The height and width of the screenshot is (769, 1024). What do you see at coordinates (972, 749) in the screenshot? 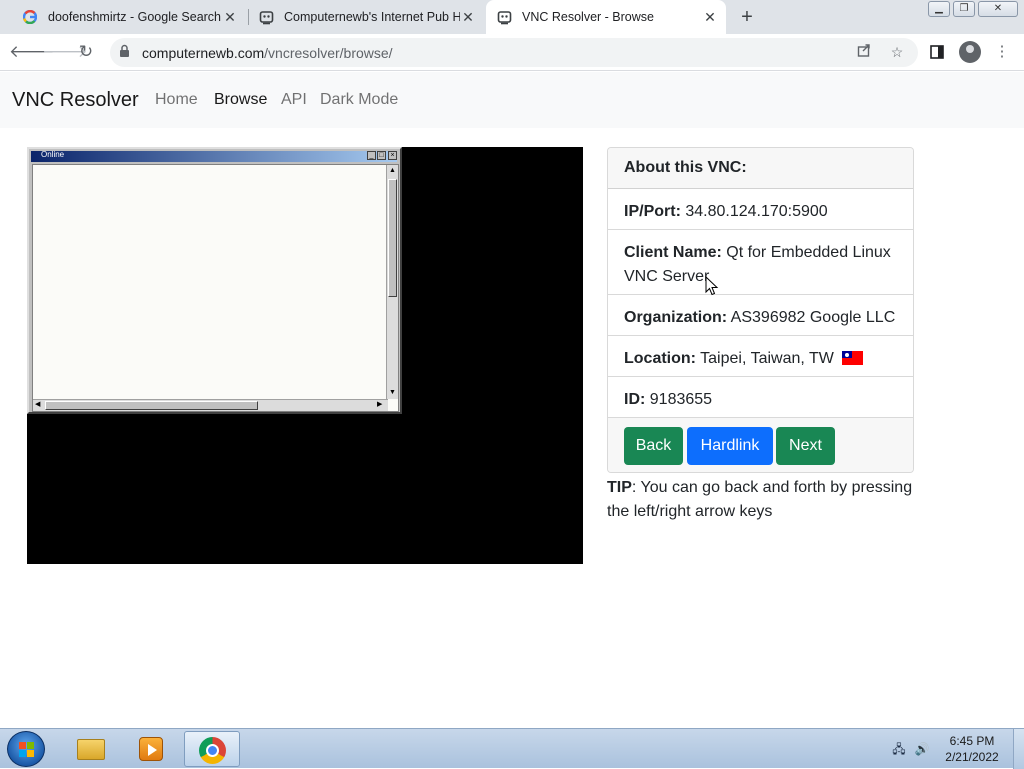
I see `taskbar-clock: 6:45 PM 2/21/2022` at bounding box center [972, 749].